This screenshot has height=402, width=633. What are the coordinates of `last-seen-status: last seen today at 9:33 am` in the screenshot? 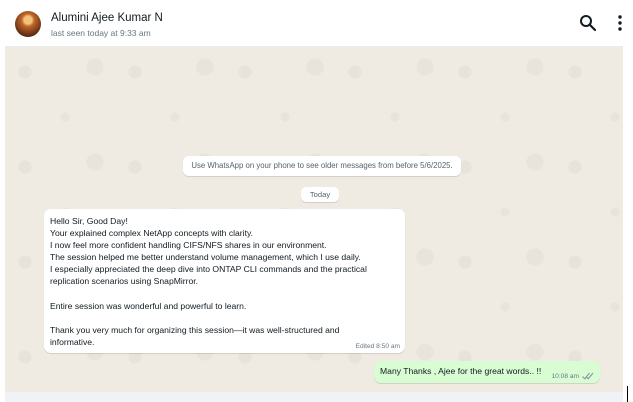 It's located at (101, 33).